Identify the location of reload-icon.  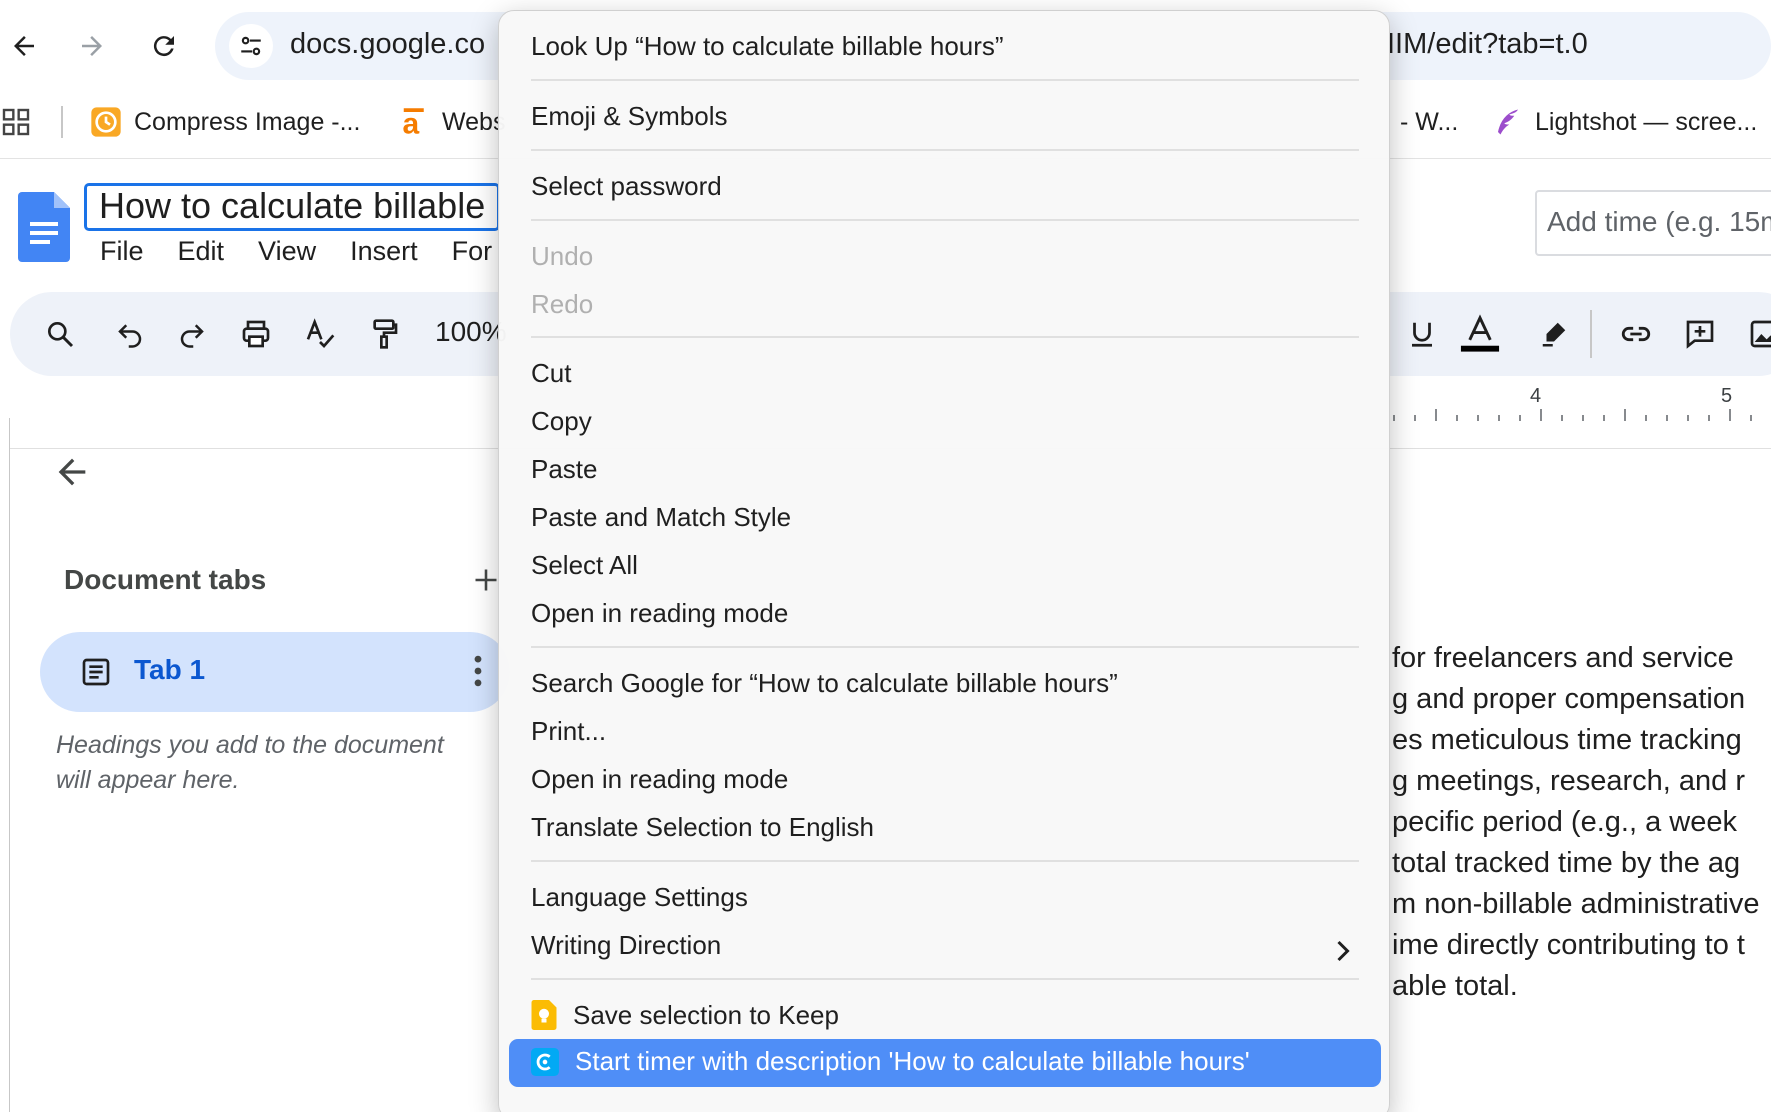
(163, 46).